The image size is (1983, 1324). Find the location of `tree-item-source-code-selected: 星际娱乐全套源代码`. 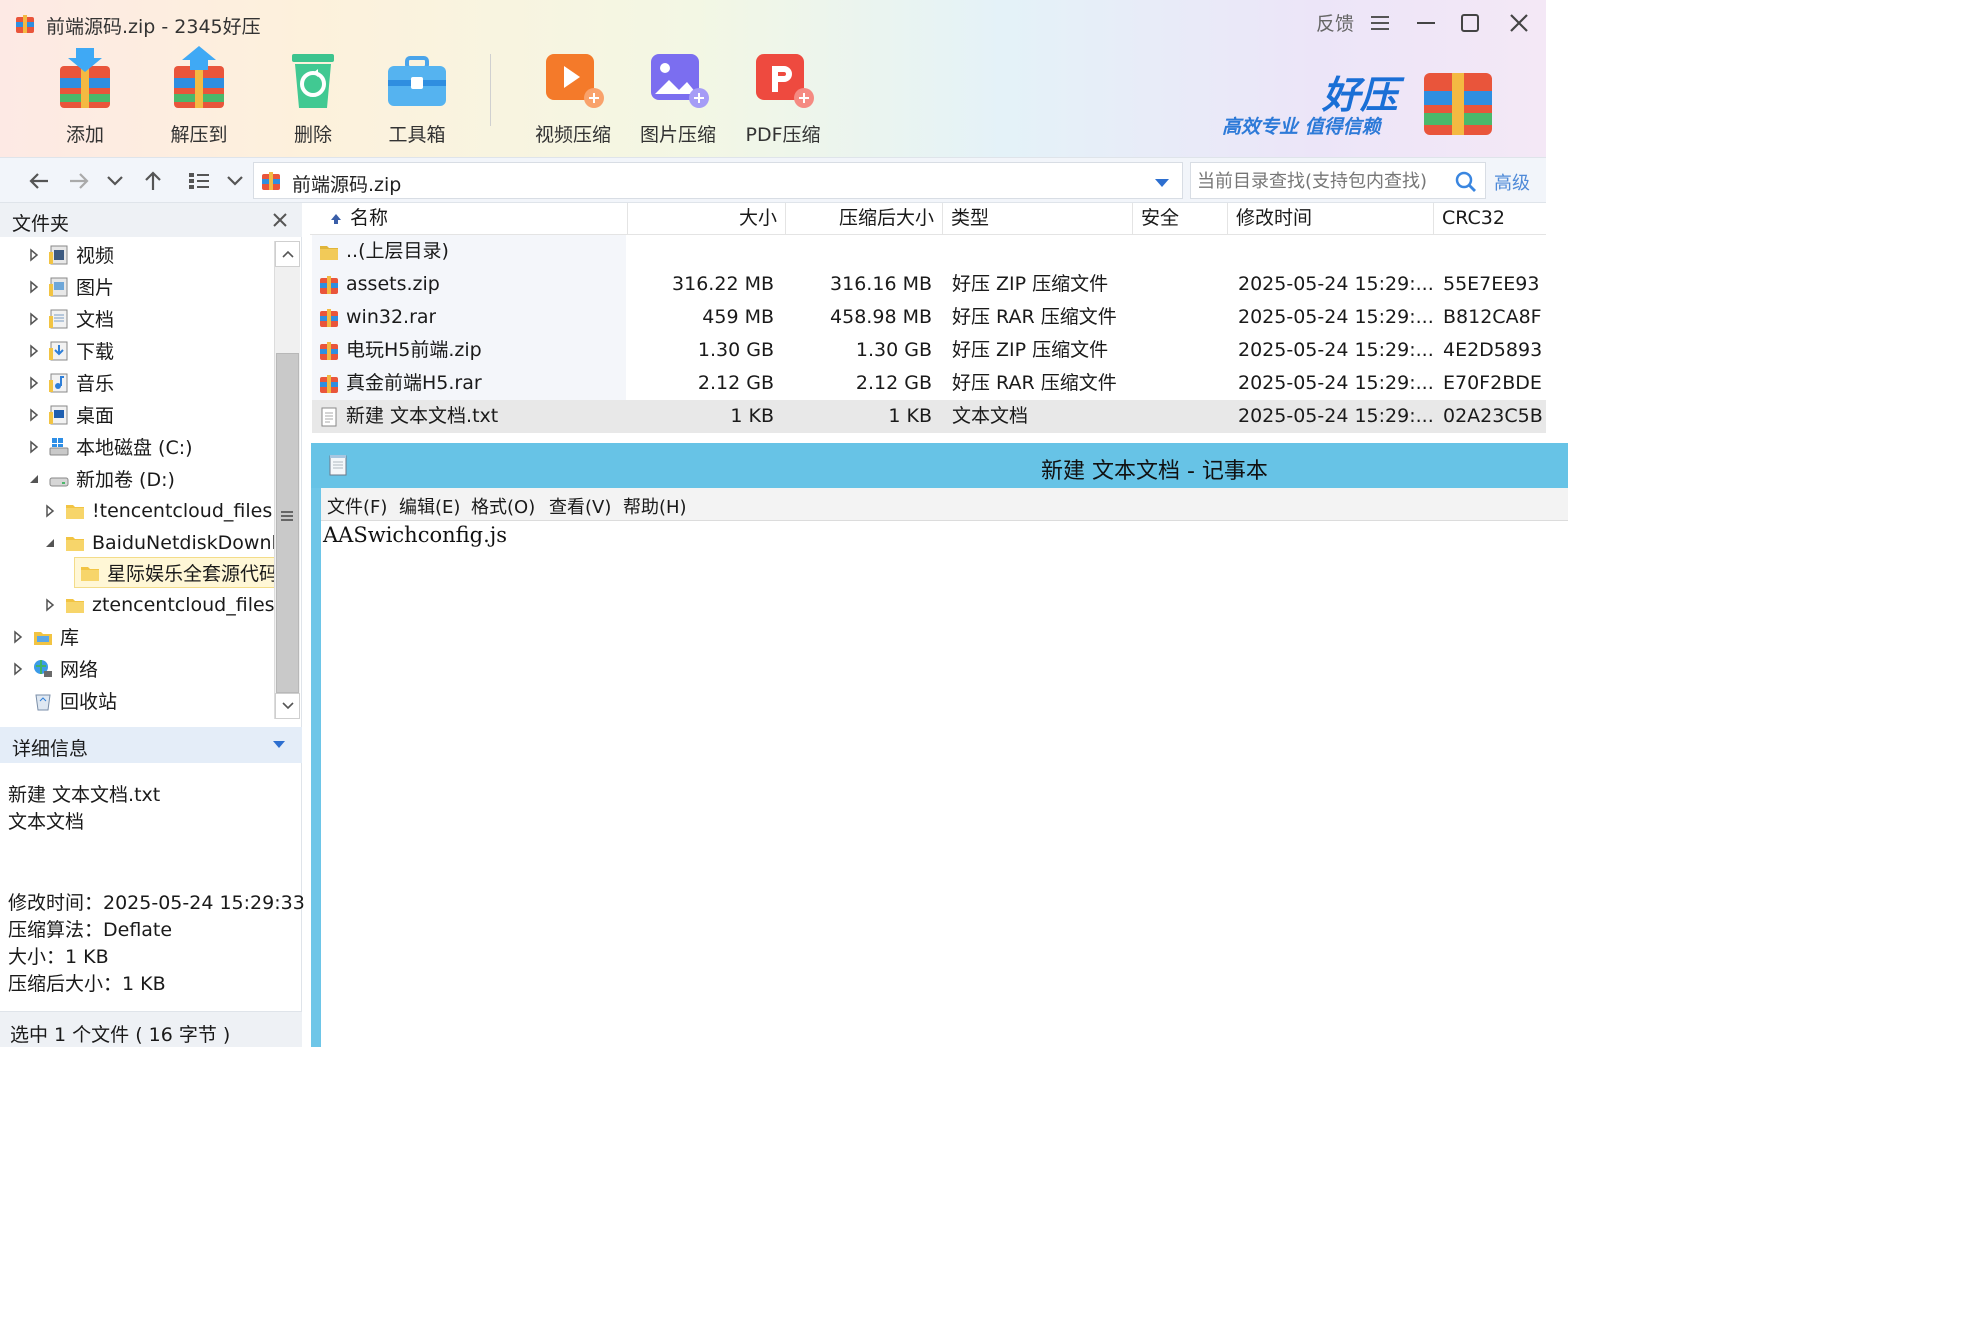

tree-item-source-code-selected: 星际娱乐全套源代码 is located at coordinates (174, 572).